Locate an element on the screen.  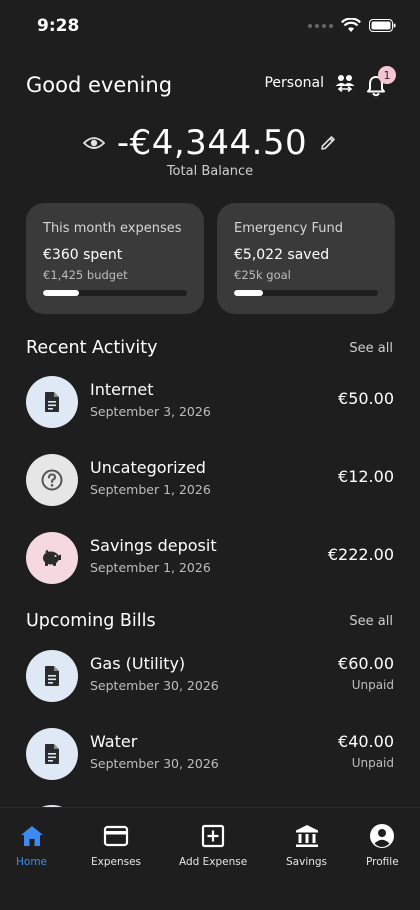
card-subtitle: €1,425 budget is located at coordinates (85, 275).